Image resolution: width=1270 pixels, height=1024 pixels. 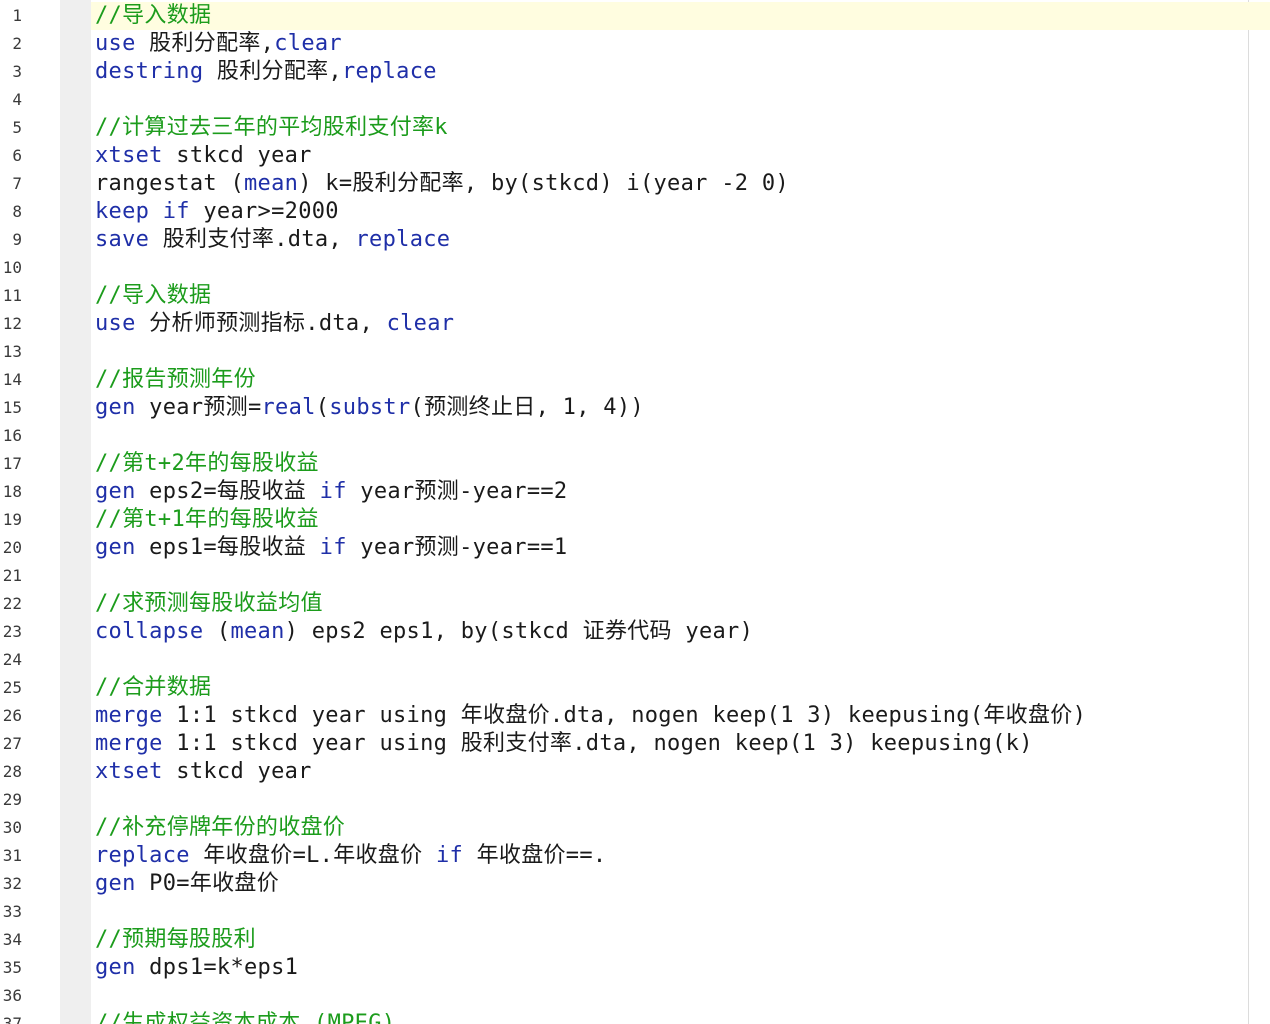 What do you see at coordinates (12, 519) in the screenshot?
I see `line-number: 19` at bounding box center [12, 519].